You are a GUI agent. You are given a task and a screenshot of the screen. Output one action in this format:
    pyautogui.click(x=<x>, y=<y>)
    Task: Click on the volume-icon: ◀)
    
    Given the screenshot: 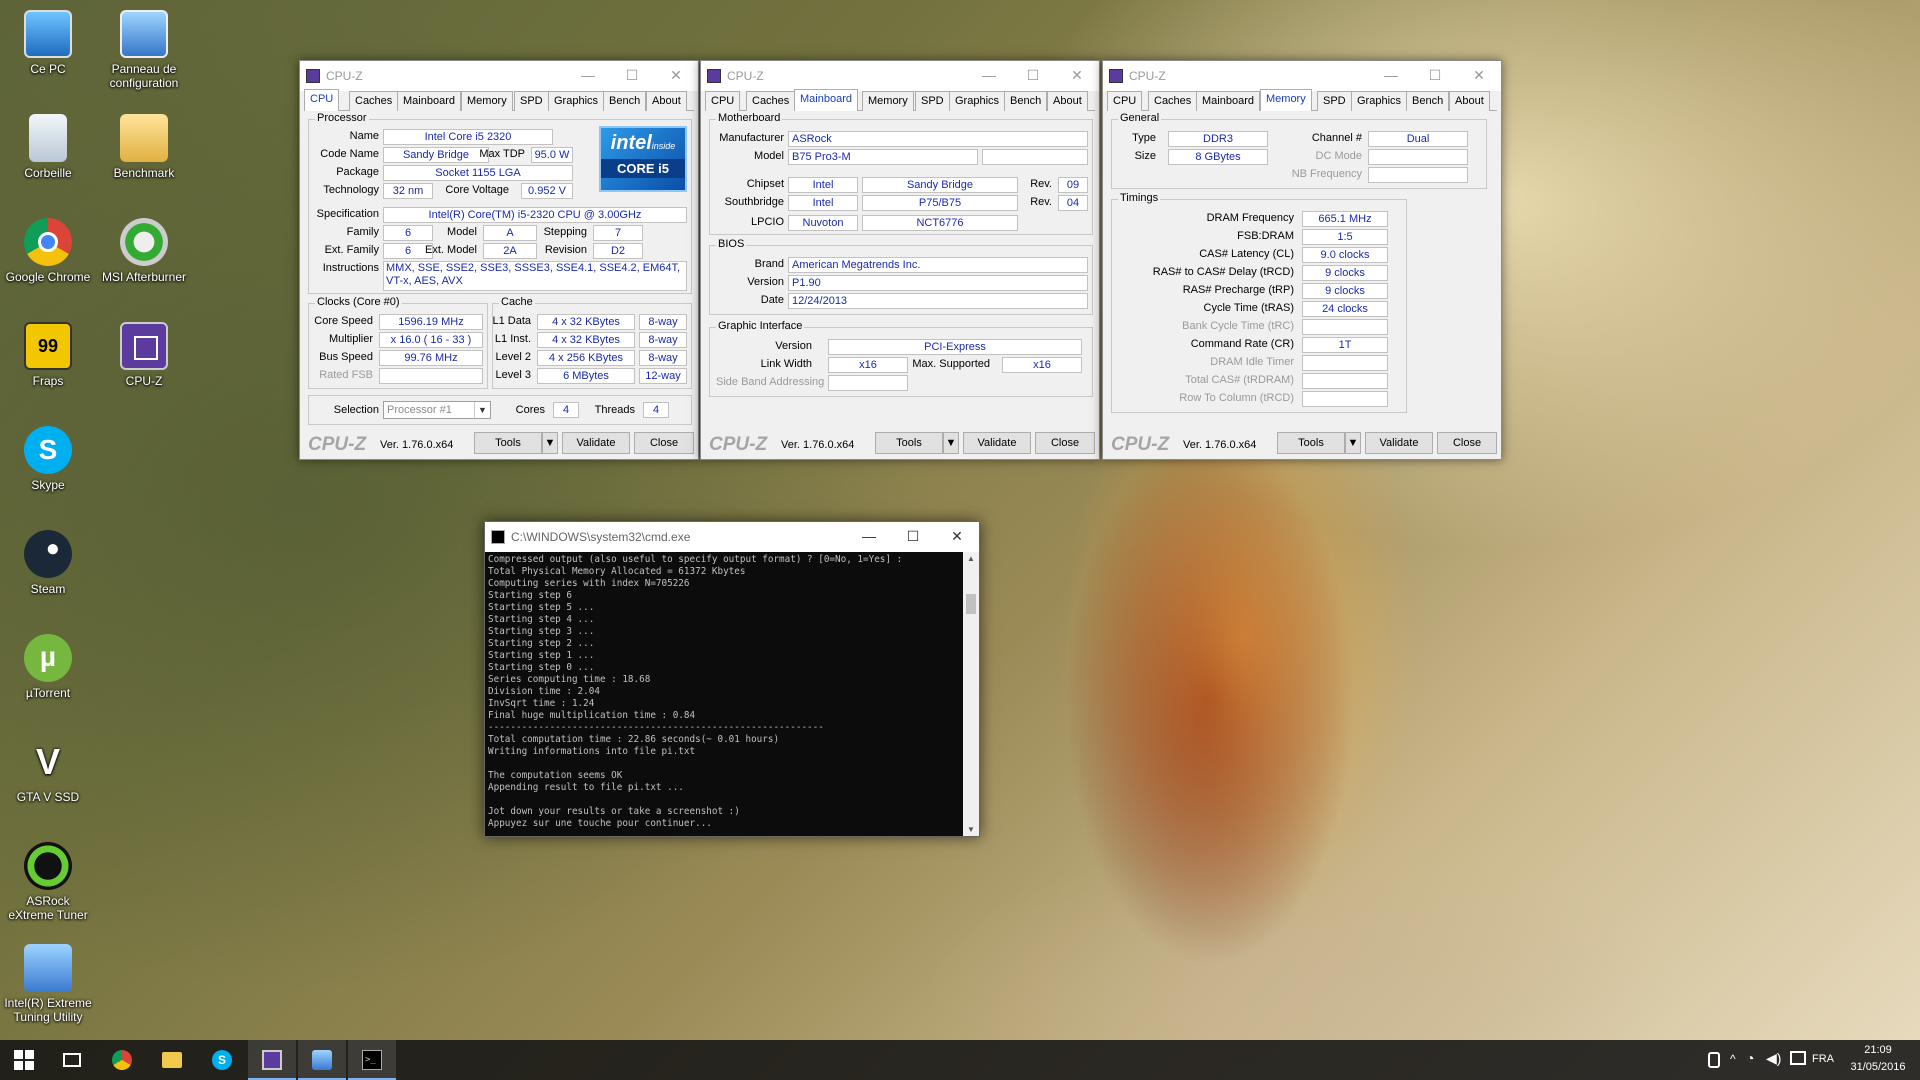 What is the action you would take?
    pyautogui.click(x=1773, y=1058)
    